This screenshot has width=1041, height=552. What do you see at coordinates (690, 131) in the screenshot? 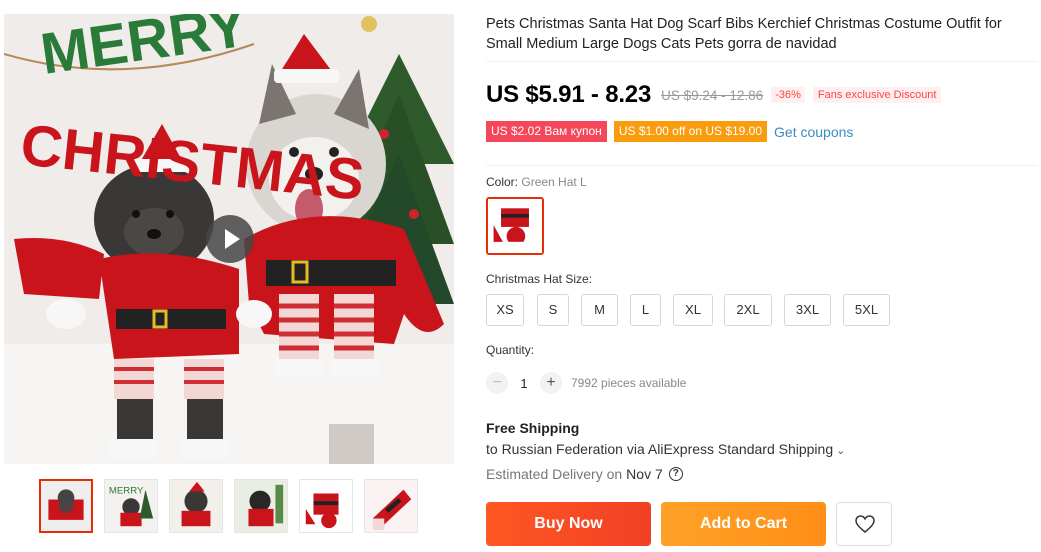
I see `coupon-badge: US $1.00 off on US $19.00` at bounding box center [690, 131].